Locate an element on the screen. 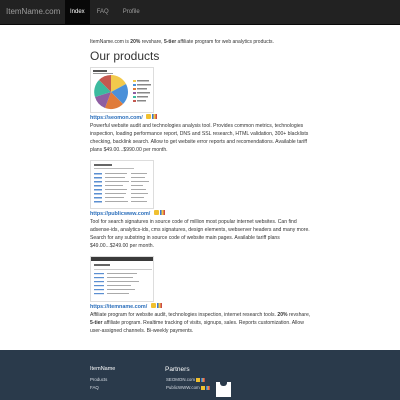  table-thumbnail is located at coordinates (122, 184).